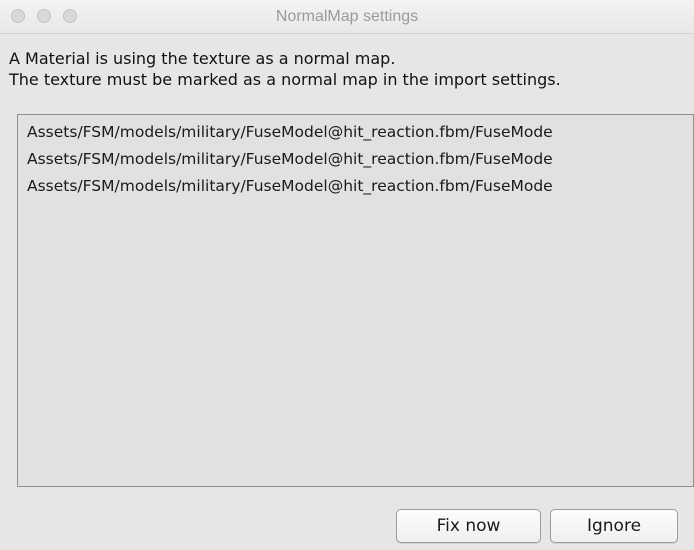 The image size is (694, 550). Describe the element at coordinates (468, 526) in the screenshot. I see `fix-now-button: Fix now` at that location.